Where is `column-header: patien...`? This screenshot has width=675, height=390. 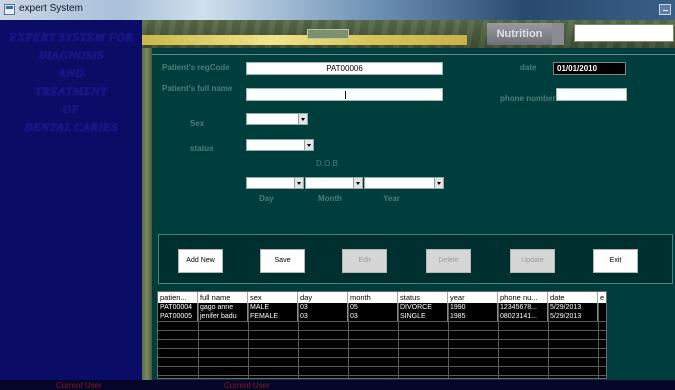
column-header: patien... is located at coordinates (178, 297).